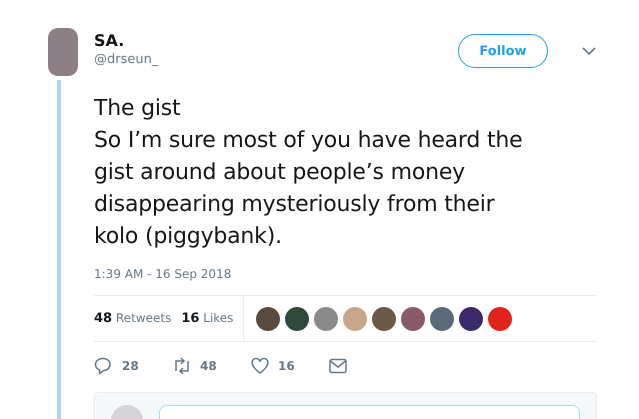 This screenshot has height=419, width=639. What do you see at coordinates (133, 318) in the screenshot?
I see `stat-link: 48 Retweets` at bounding box center [133, 318].